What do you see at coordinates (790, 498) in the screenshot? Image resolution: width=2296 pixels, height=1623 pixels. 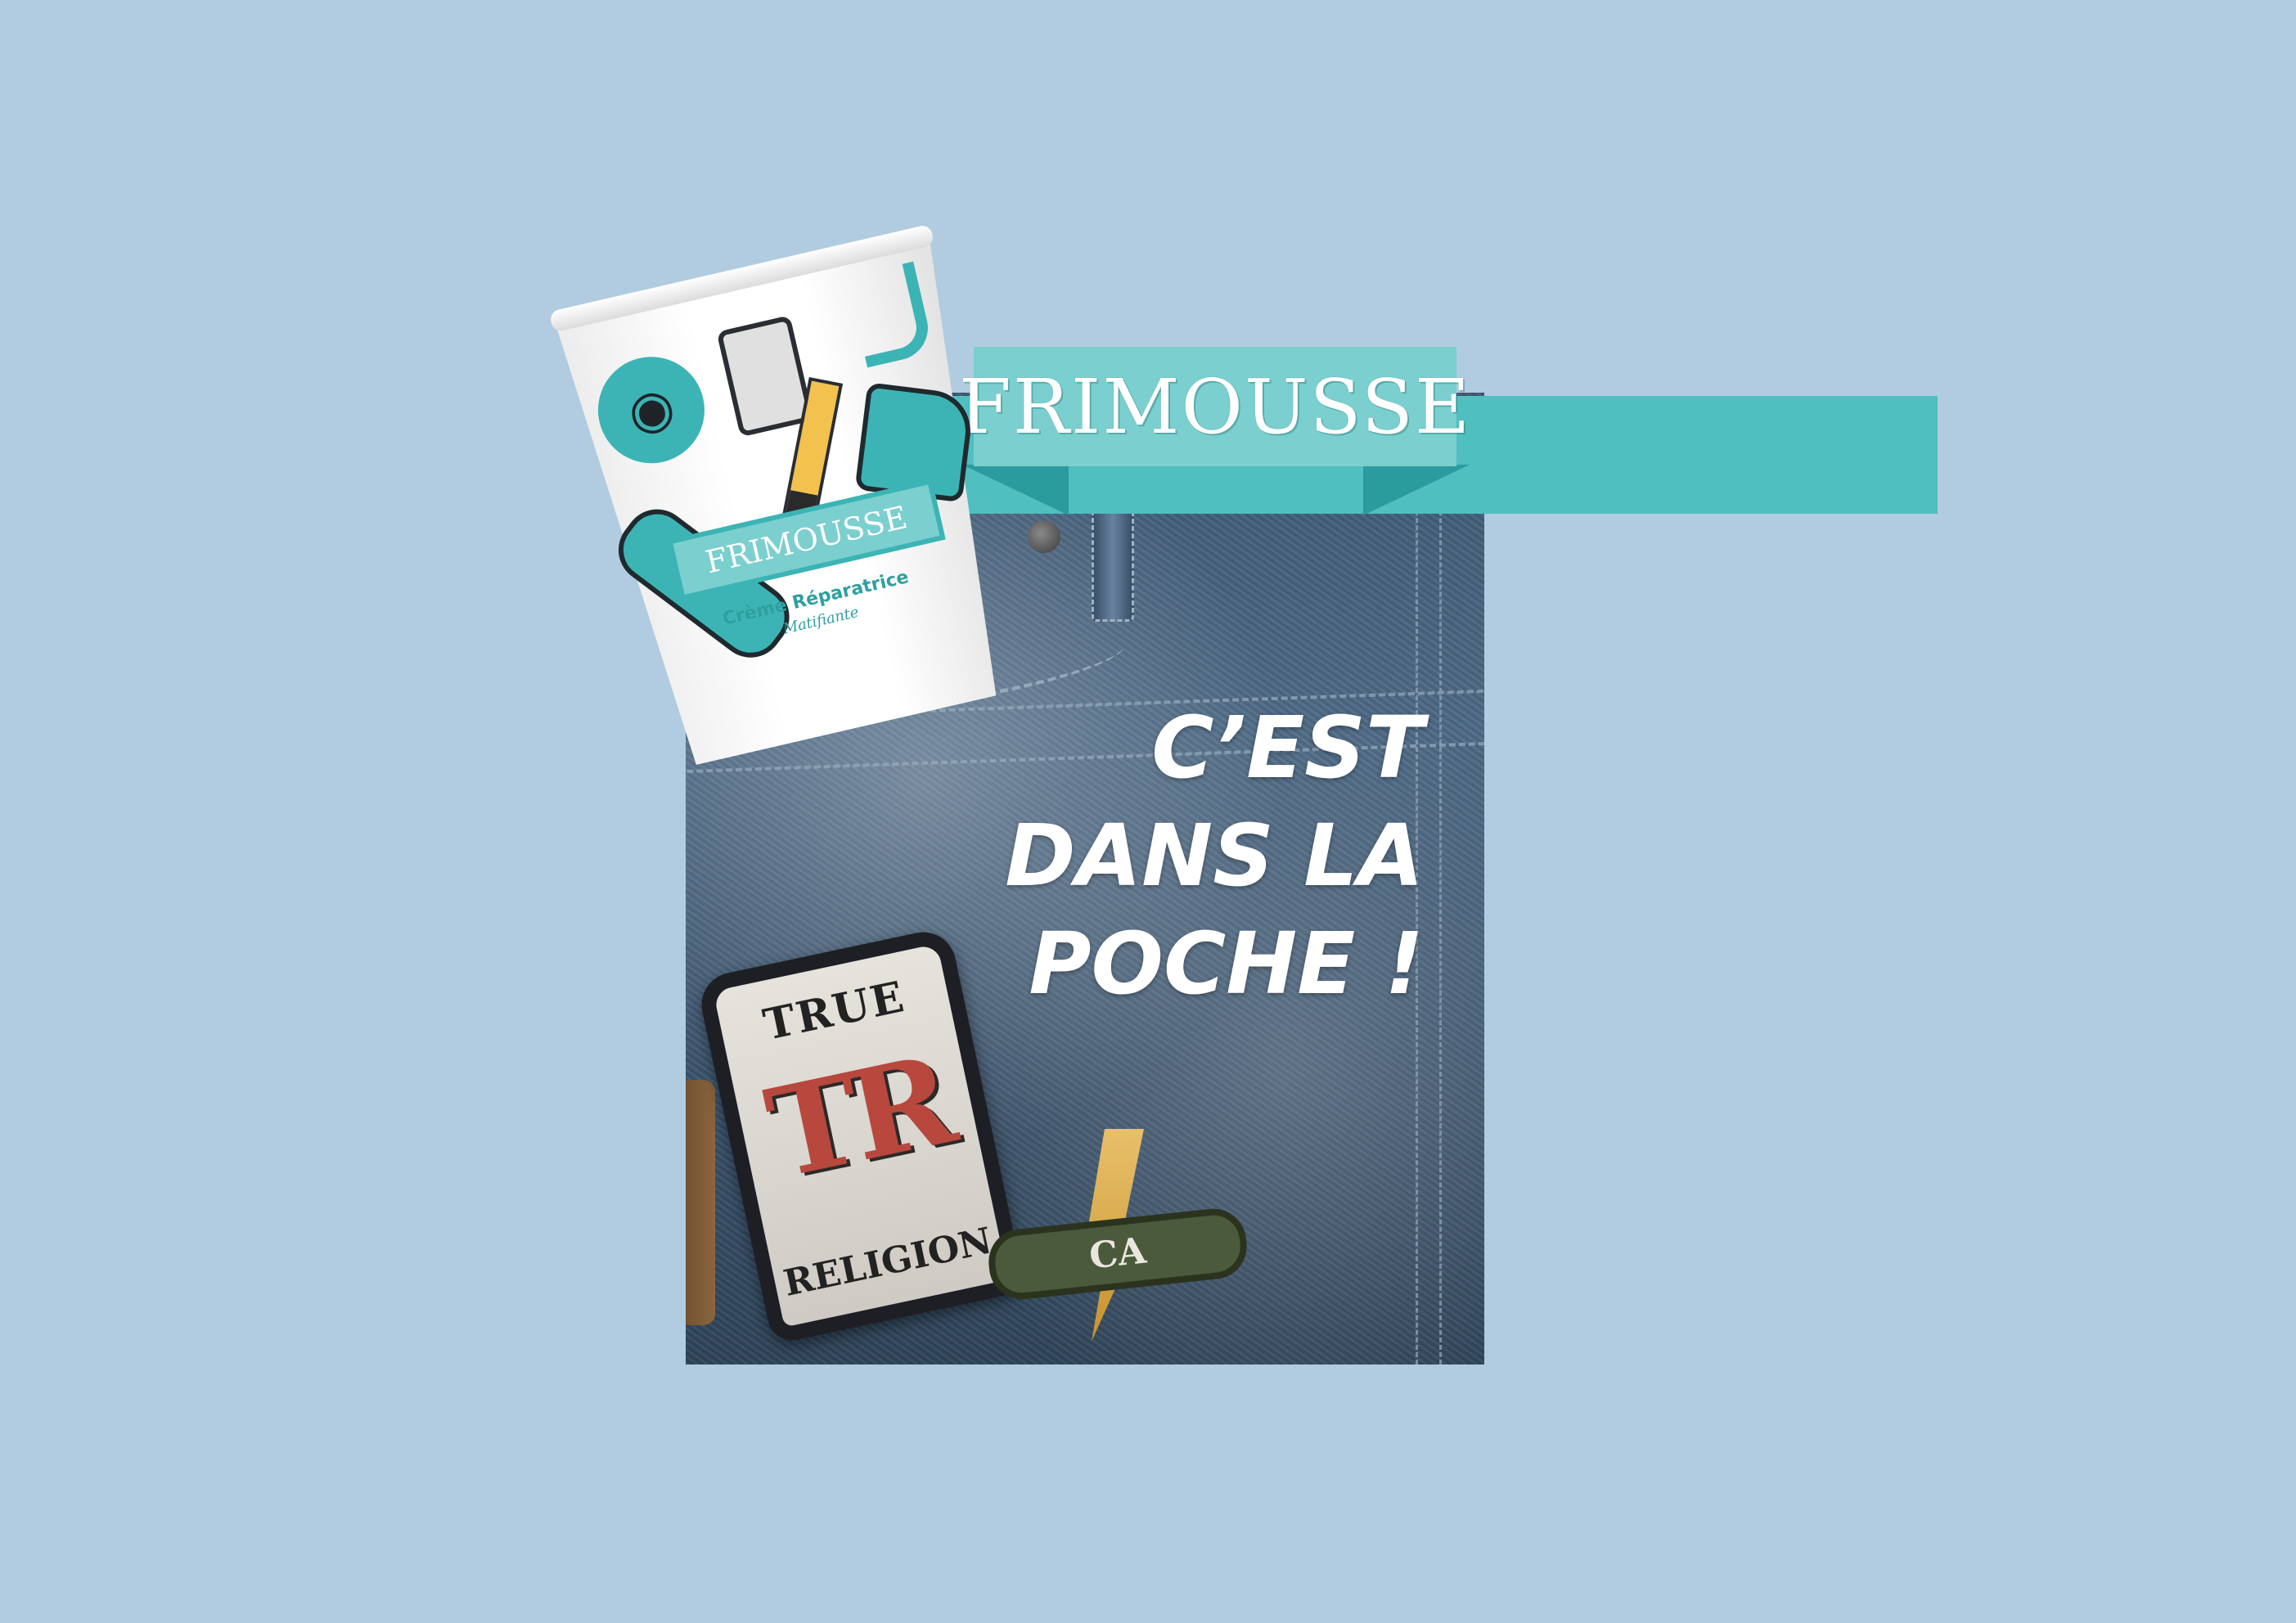 I see `product-cup: ◉ FRIMOUSSE Crème Réparatrice Matifiante` at bounding box center [790, 498].